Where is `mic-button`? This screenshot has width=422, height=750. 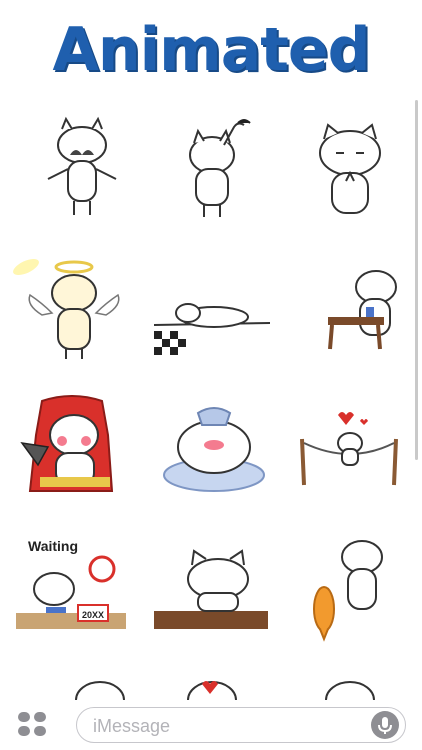
mic-button is located at coordinates (385, 725).